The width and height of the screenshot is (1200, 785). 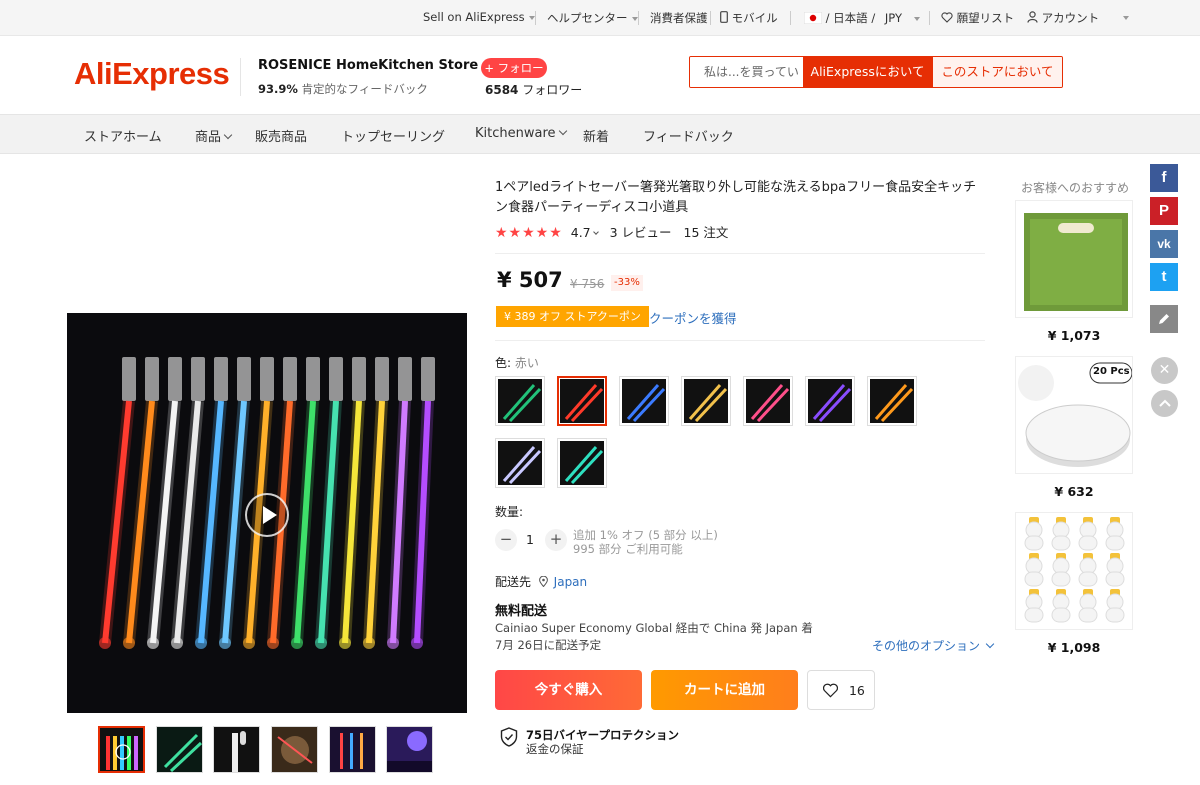 What do you see at coordinates (208, 137) in the screenshot?
I see `nav-products-label: 商品` at bounding box center [208, 137].